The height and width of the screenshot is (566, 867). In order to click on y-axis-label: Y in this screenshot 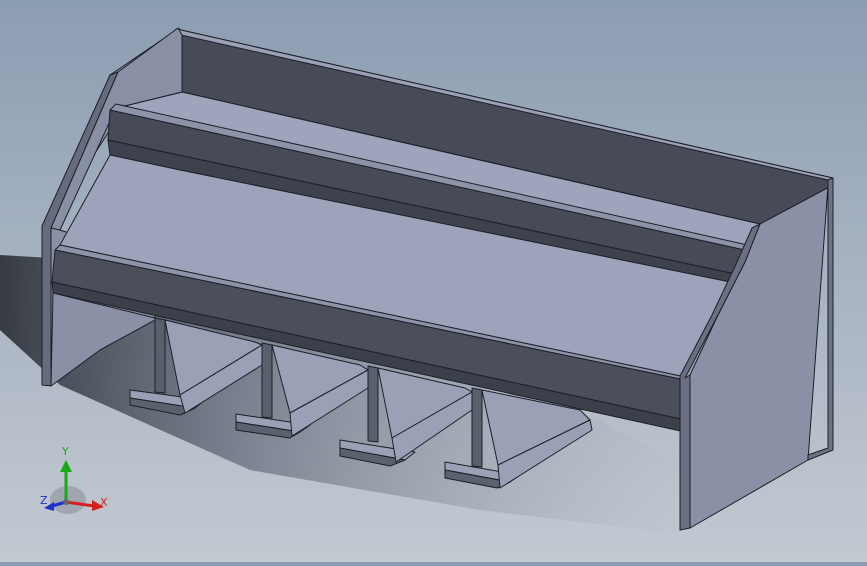, I will do `click(65, 451)`.